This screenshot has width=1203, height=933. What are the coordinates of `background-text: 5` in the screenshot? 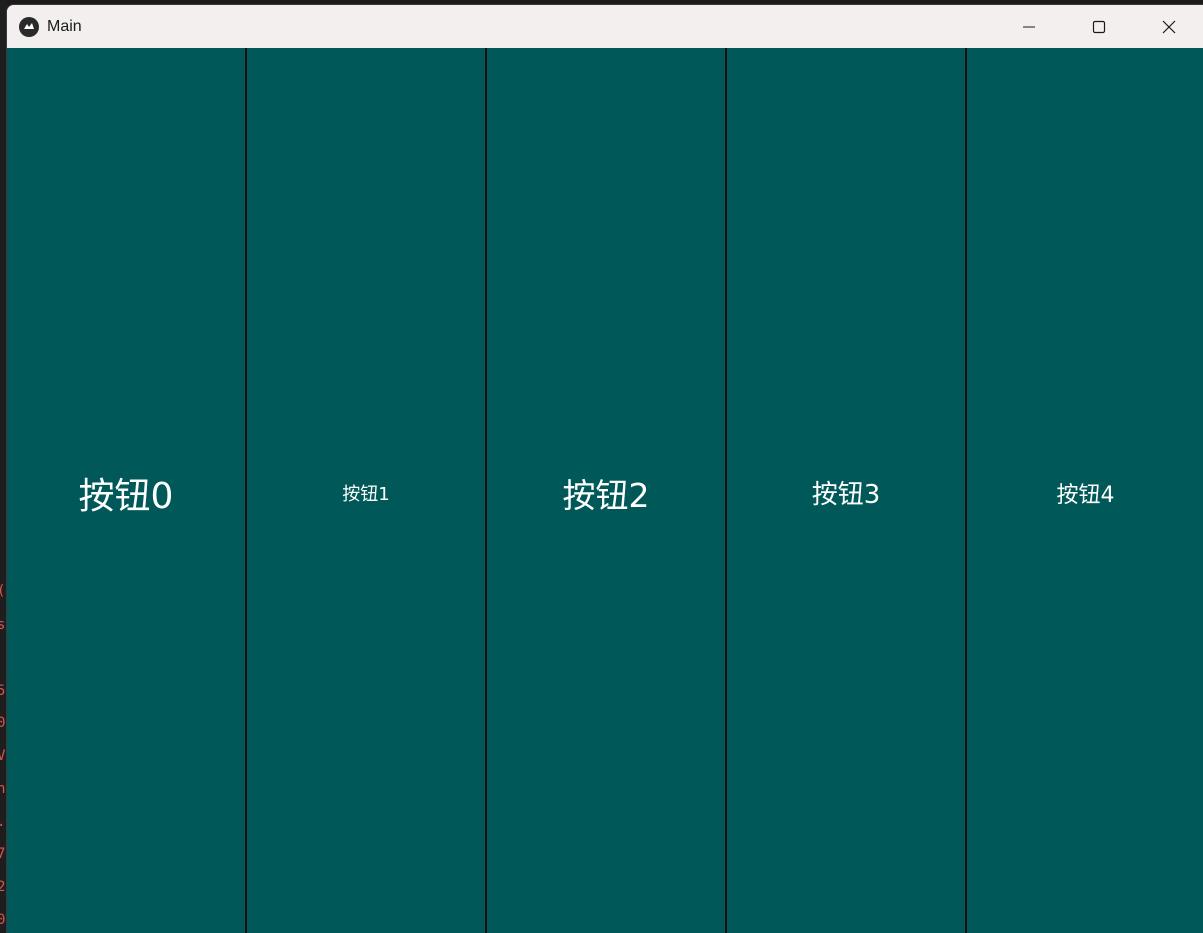 It's located at (3, 691).